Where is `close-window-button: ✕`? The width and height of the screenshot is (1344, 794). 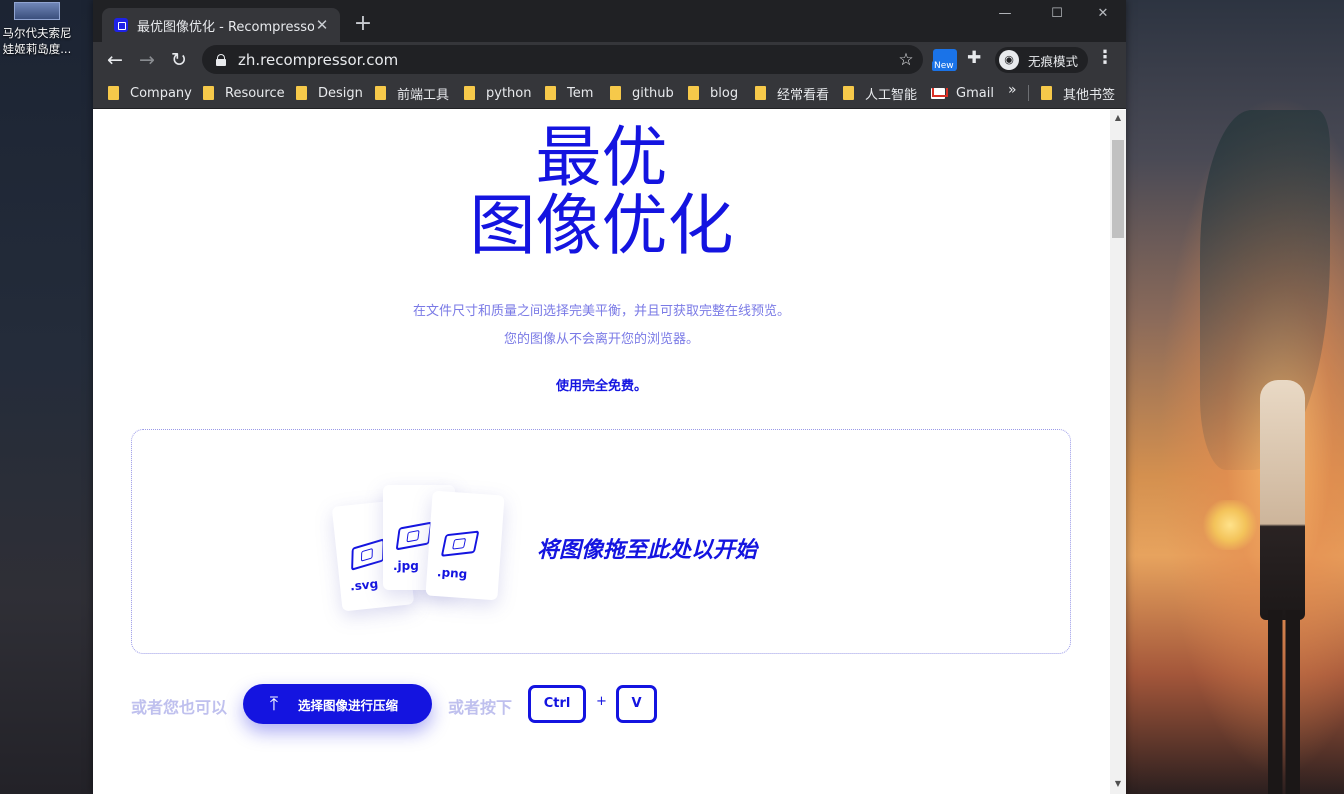 close-window-button: ✕ is located at coordinates (1103, 14).